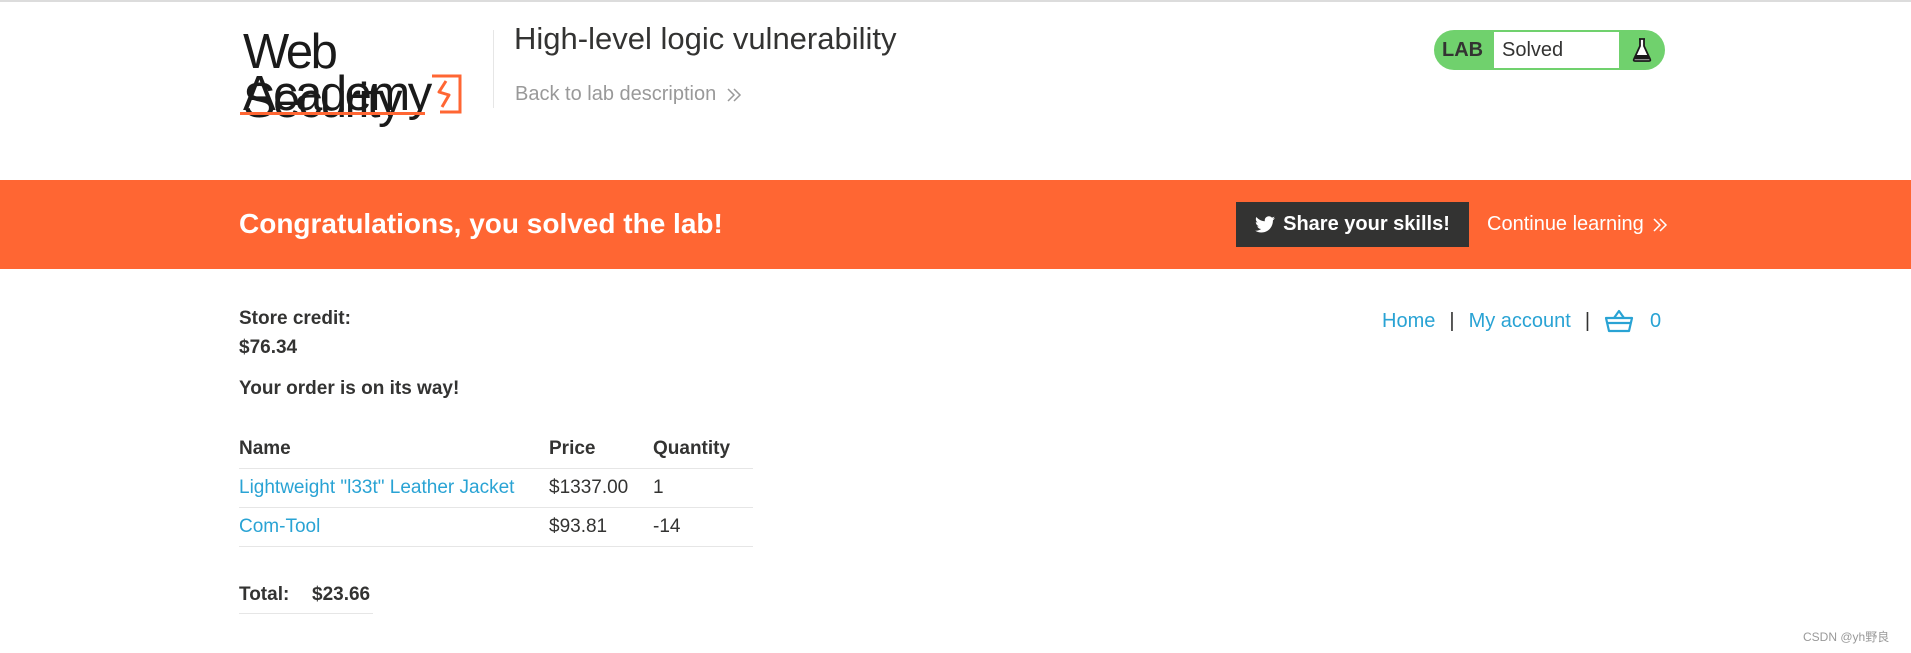 This screenshot has width=1911, height=653. Describe the element at coordinates (692, 448) in the screenshot. I see `column-header-quantity: Quantity` at that location.